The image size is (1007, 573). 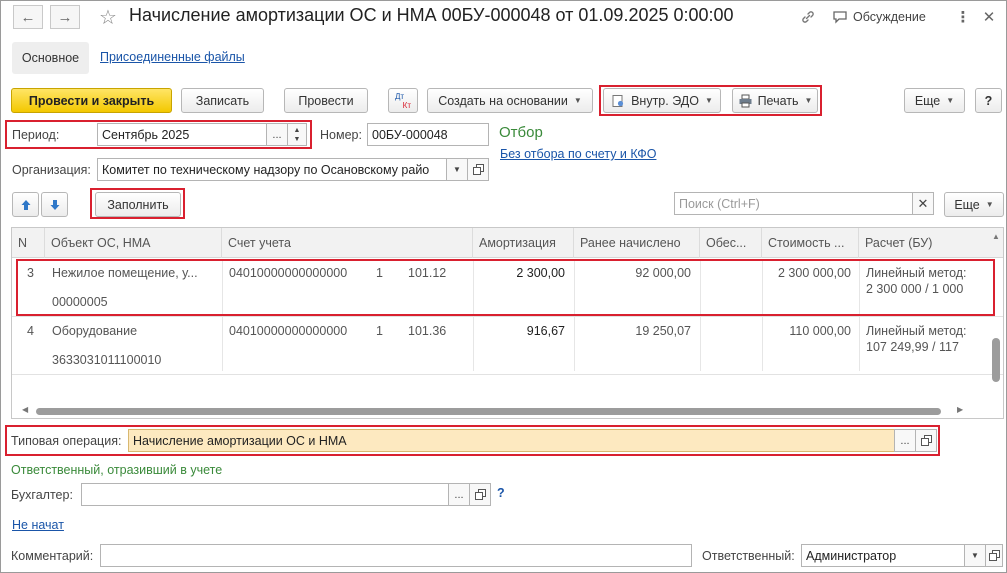 I want to click on forward-button: →, so click(x=65, y=17).